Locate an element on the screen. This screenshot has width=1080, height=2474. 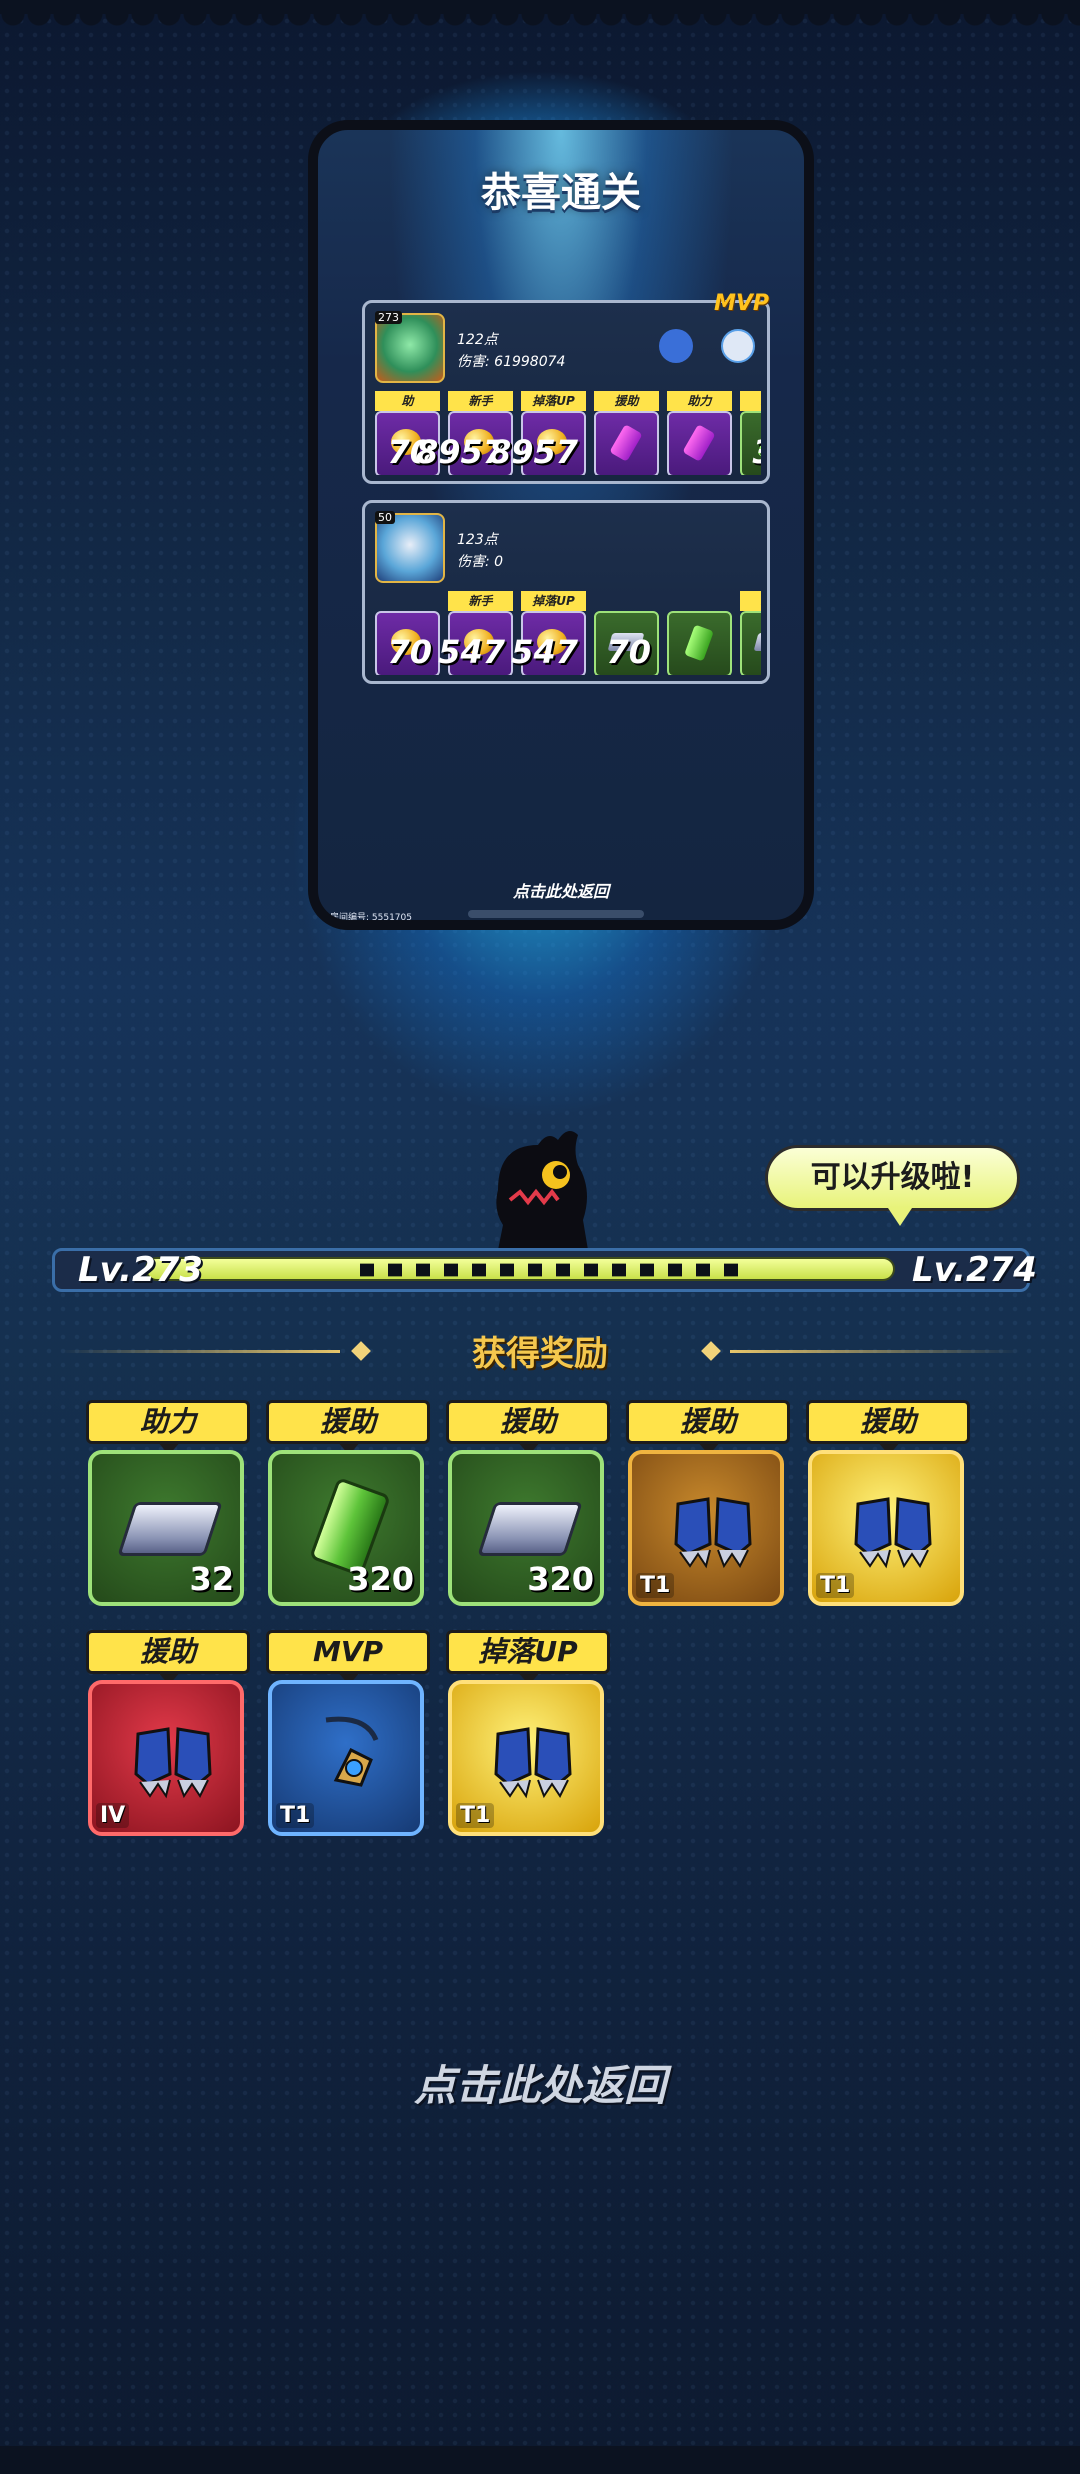
player-card-2: 50 123点 伤害: 0 70 新手547 掉落UP547 70 新手7 is located at coordinates (566, 592).